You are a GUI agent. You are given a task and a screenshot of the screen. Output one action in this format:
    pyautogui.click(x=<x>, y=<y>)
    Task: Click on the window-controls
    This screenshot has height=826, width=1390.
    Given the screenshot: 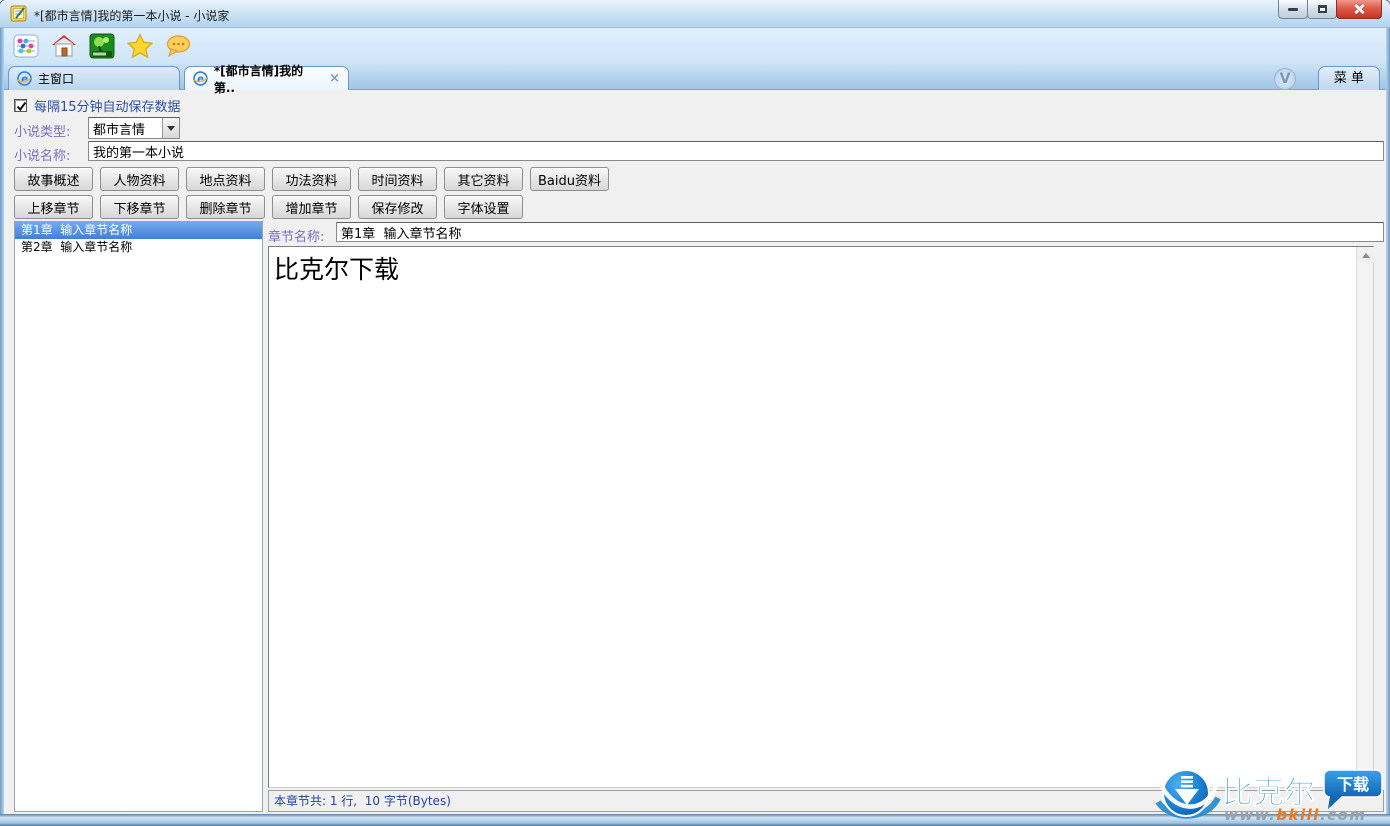 What is the action you would take?
    pyautogui.click(x=1330, y=9)
    